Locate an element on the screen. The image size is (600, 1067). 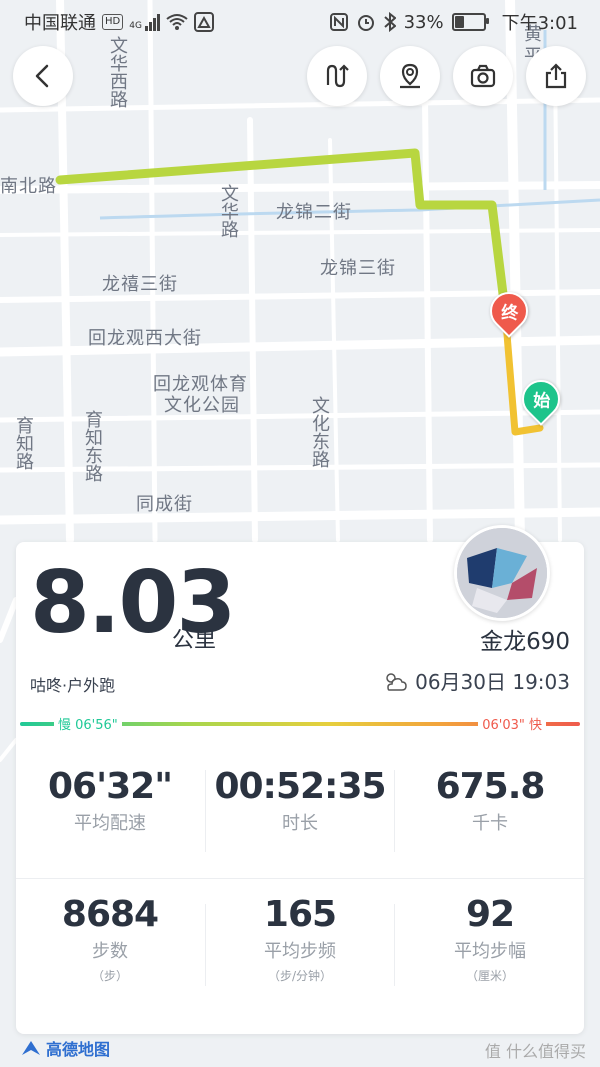
wifi-icon is located at coordinates (177, 22).